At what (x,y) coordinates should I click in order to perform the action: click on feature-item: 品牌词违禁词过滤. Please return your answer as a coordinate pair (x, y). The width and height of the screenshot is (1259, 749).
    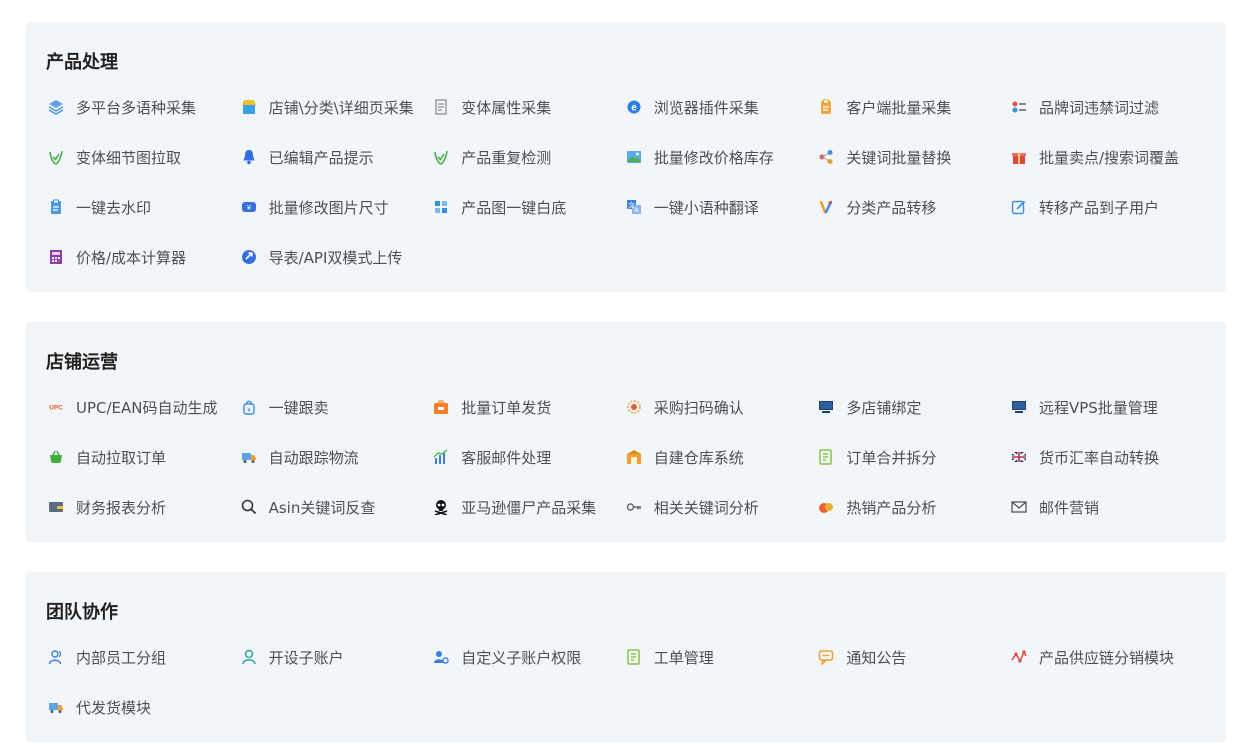
    Looking at the image, I should click on (1105, 107).